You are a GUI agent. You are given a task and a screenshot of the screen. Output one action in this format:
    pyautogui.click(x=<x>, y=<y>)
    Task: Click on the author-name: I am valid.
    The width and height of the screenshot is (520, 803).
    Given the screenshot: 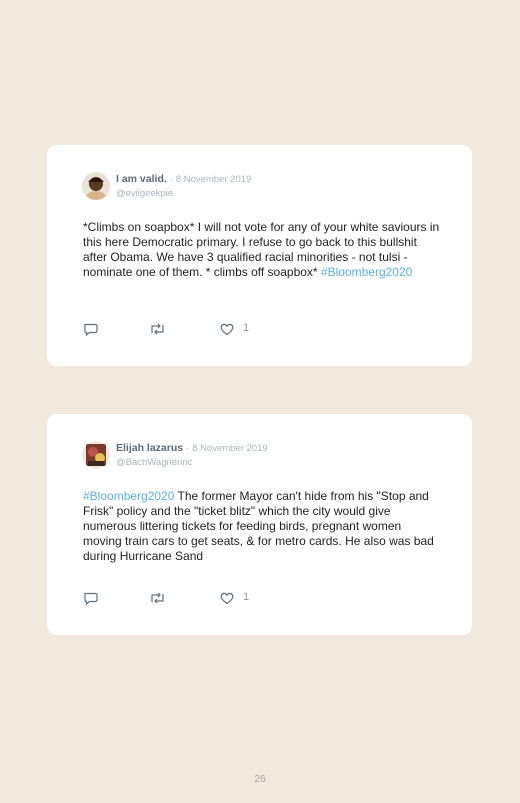 What is the action you would take?
    pyautogui.click(x=141, y=179)
    